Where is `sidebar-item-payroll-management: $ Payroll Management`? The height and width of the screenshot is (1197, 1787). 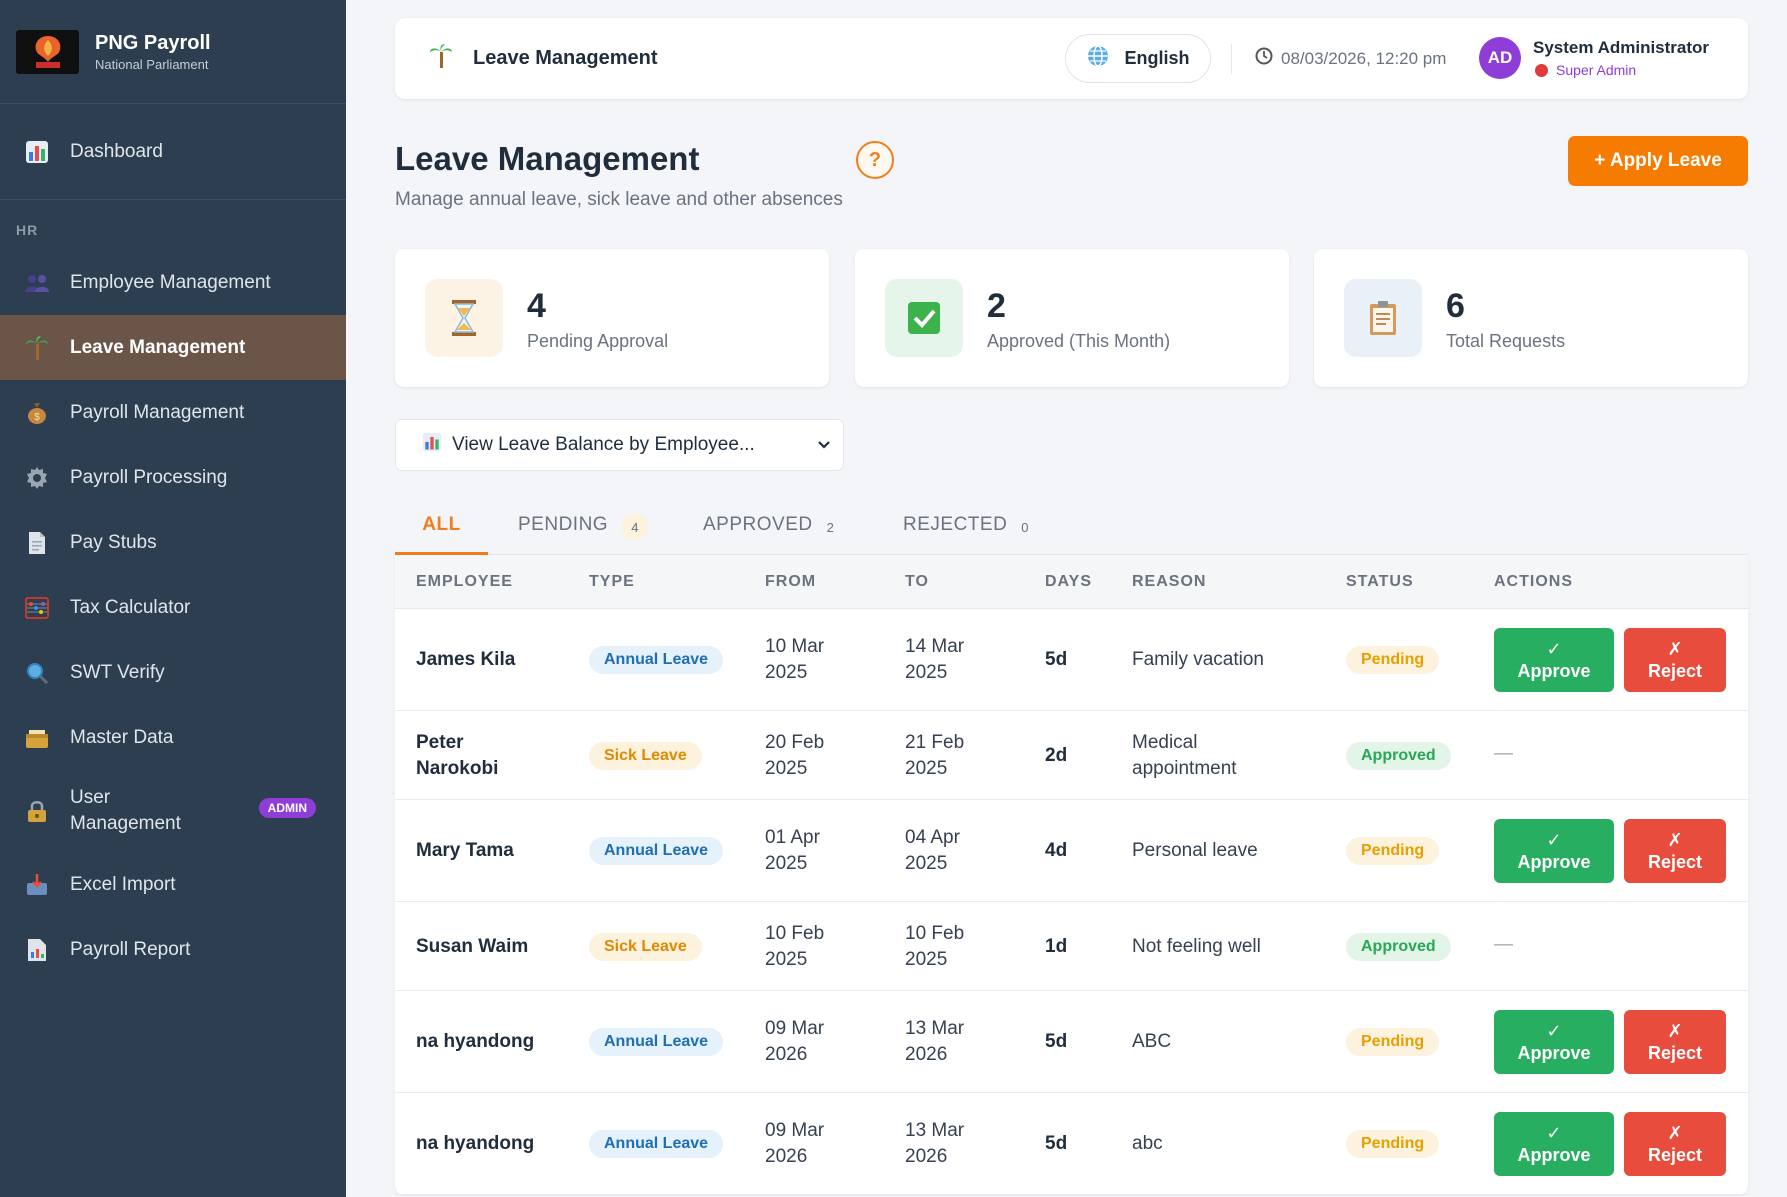
sidebar-item-payroll-management: $ Payroll Management is located at coordinates (173, 412).